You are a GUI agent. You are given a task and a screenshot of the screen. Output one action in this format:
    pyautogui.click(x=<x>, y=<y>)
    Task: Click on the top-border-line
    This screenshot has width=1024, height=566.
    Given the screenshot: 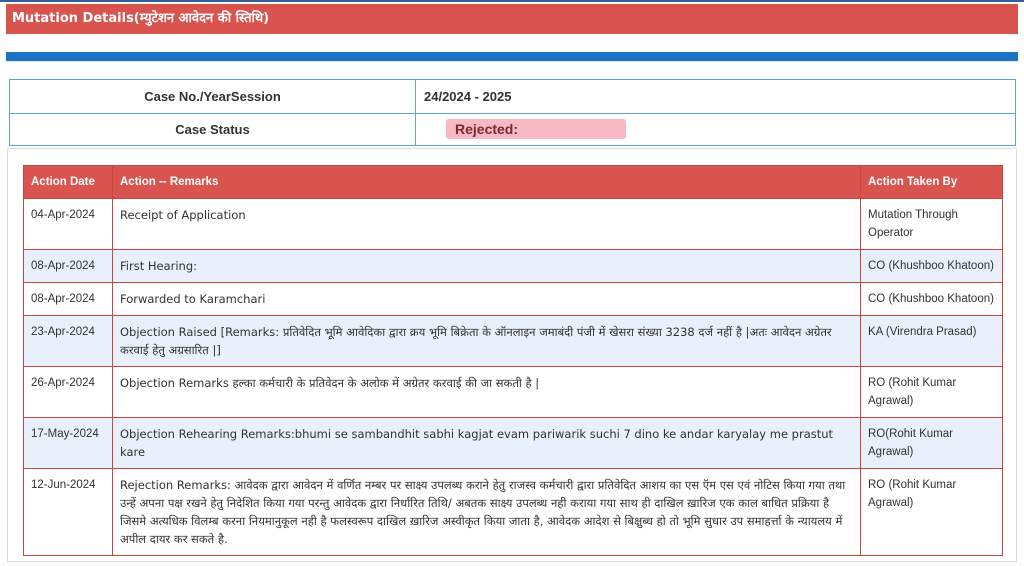 What is the action you would take?
    pyautogui.click(x=512, y=1)
    